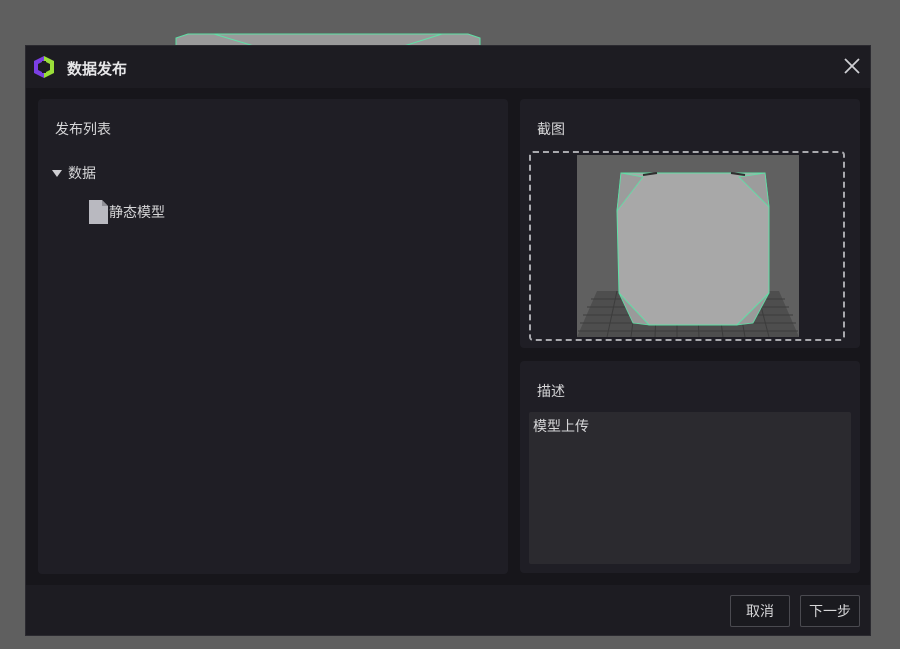 This screenshot has width=900, height=649. Describe the element at coordinates (551, 392) in the screenshot. I see `description-title: 描述` at that location.